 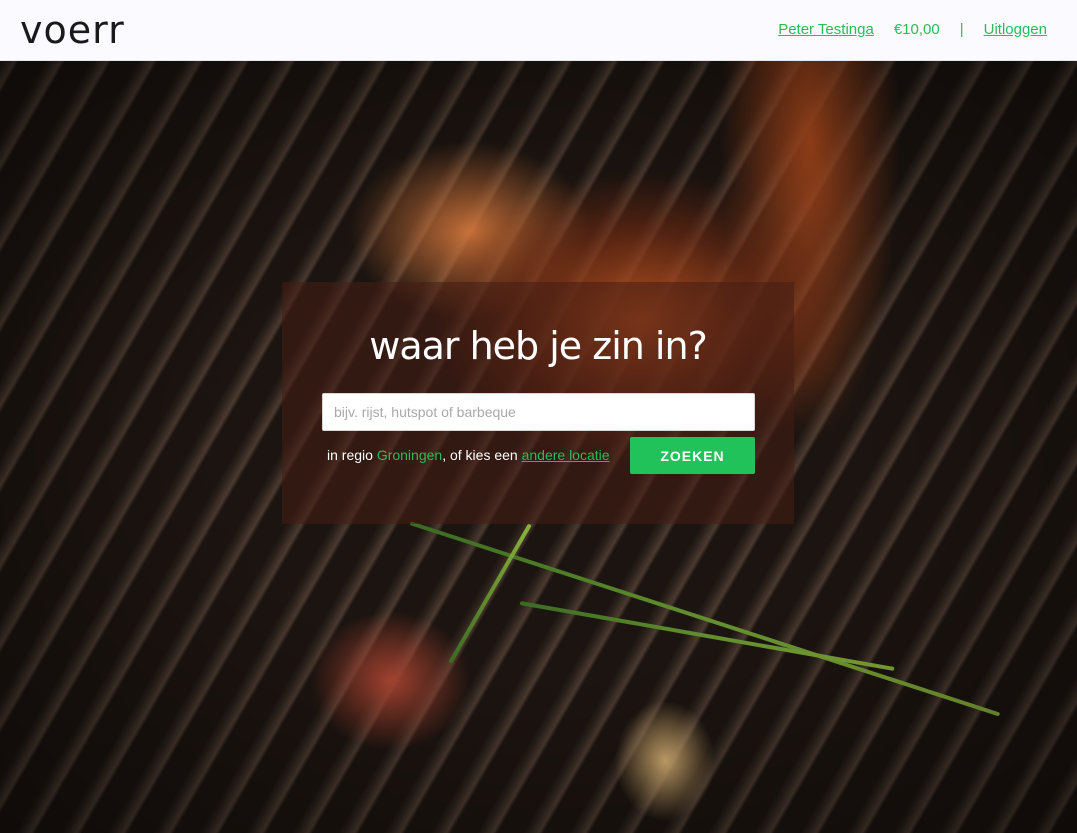 What do you see at coordinates (538, 346) in the screenshot?
I see `search-heading: waar heb je zin in?` at bounding box center [538, 346].